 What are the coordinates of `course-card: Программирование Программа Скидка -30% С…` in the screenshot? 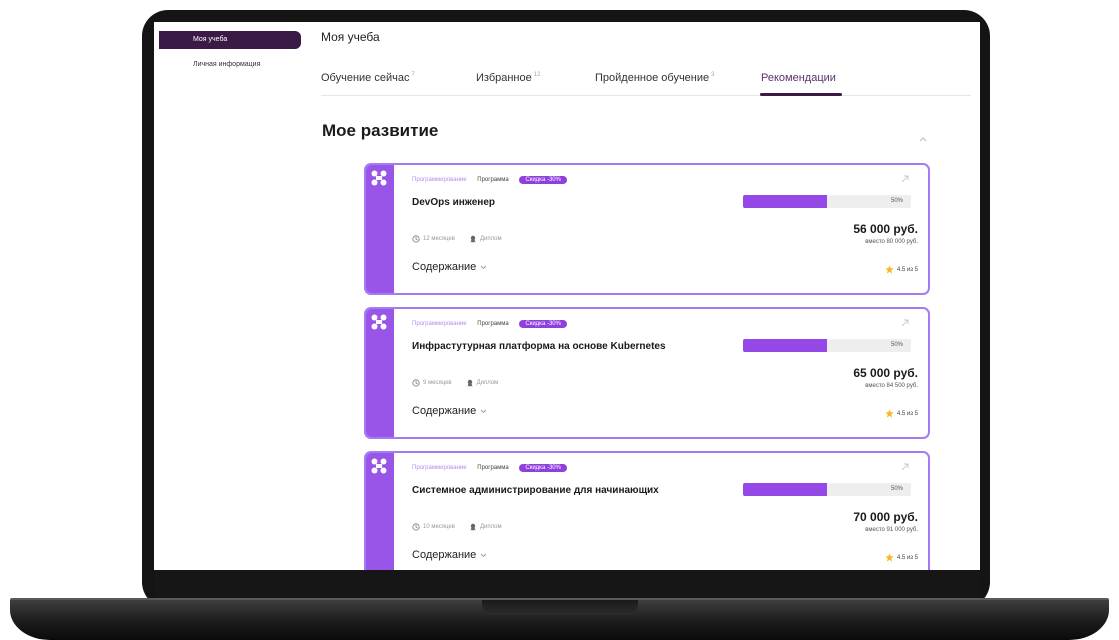 It's located at (647, 510).